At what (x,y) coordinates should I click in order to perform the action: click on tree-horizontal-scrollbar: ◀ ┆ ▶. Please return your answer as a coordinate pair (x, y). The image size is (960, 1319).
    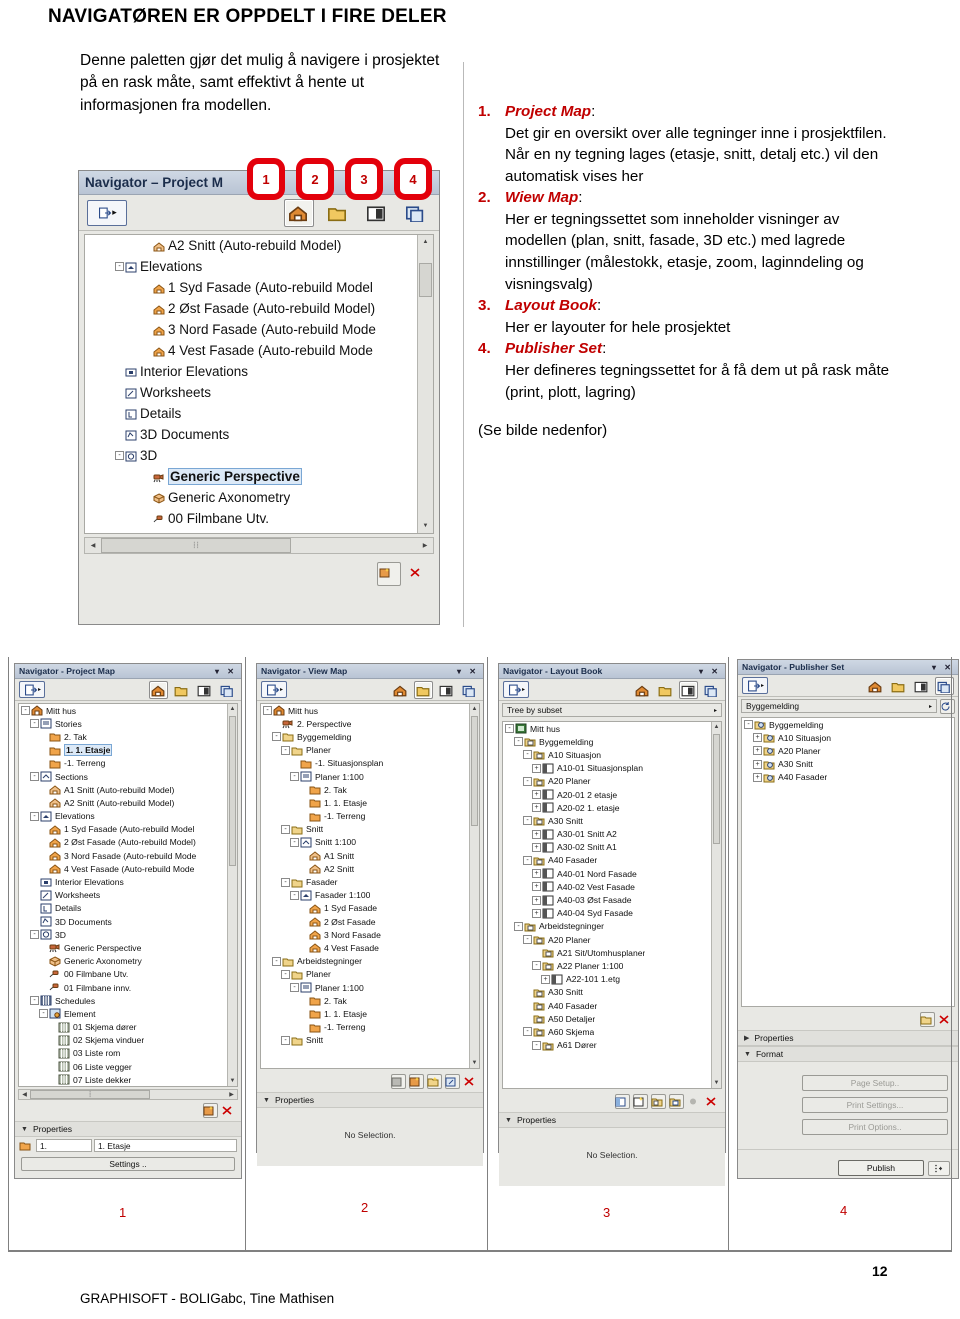
    Looking at the image, I should click on (128, 1094).